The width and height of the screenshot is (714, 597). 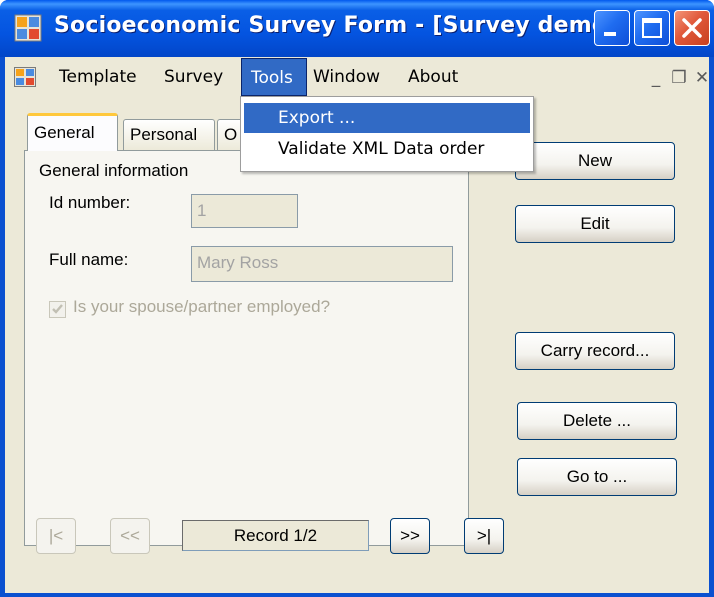 What do you see at coordinates (274, 77) in the screenshot?
I see `menu-tools: Tools` at bounding box center [274, 77].